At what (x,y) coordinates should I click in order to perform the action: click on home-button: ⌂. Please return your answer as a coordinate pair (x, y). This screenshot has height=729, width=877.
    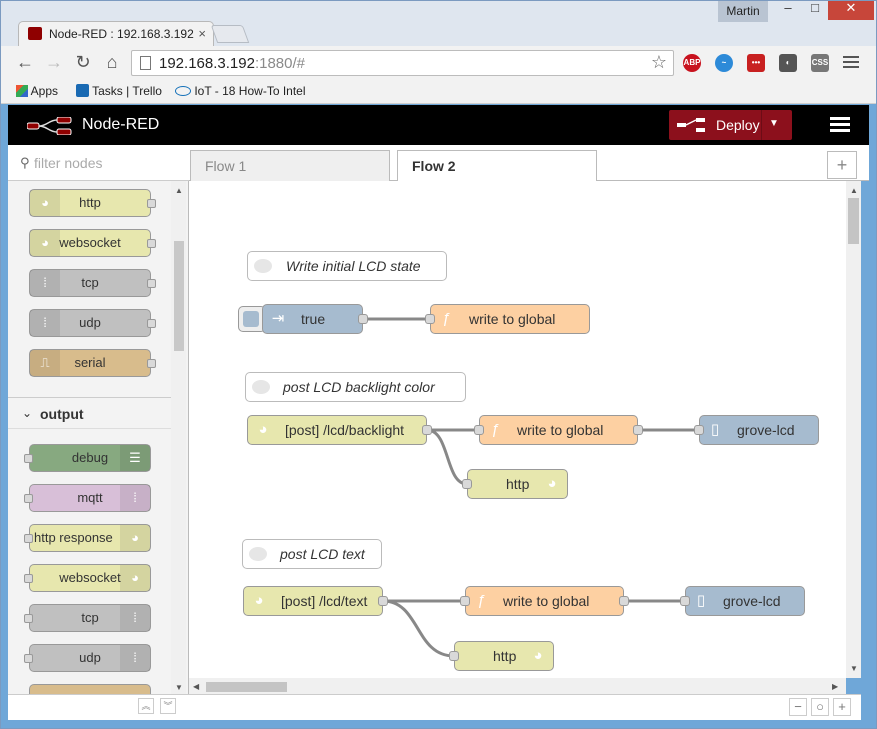
    Looking at the image, I should click on (112, 62).